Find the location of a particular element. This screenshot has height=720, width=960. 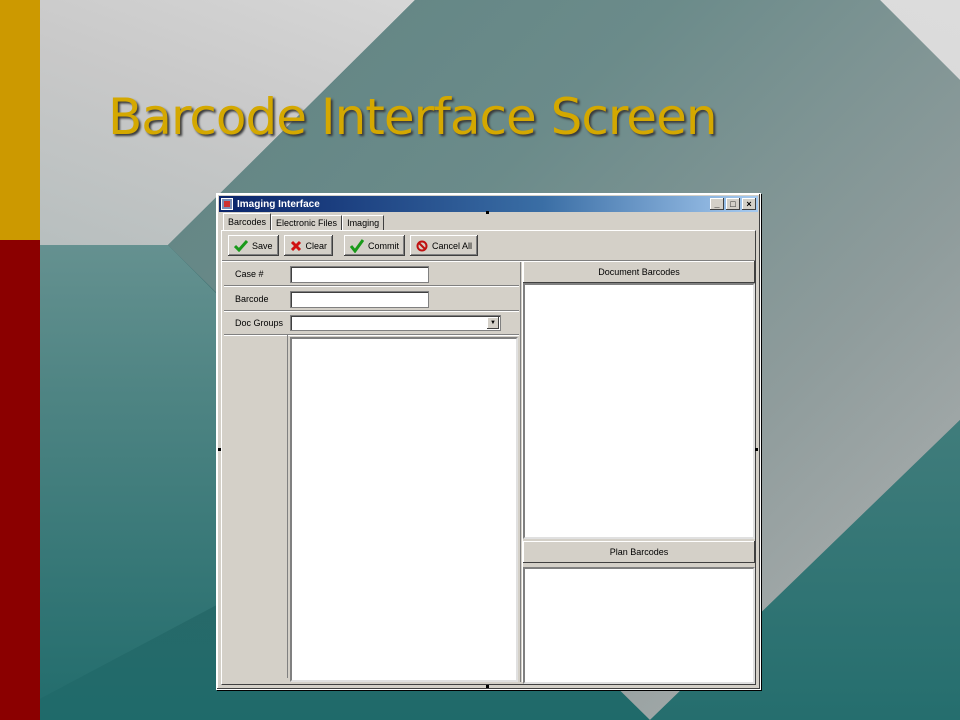

toolbar: Save Clear Commit Cancel All is located at coordinates (353, 246).